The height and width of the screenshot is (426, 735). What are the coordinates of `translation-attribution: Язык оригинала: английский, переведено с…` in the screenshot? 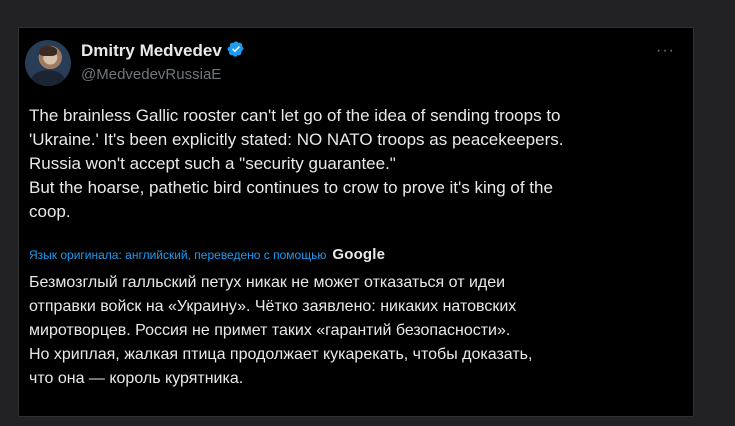 It's located at (207, 254).